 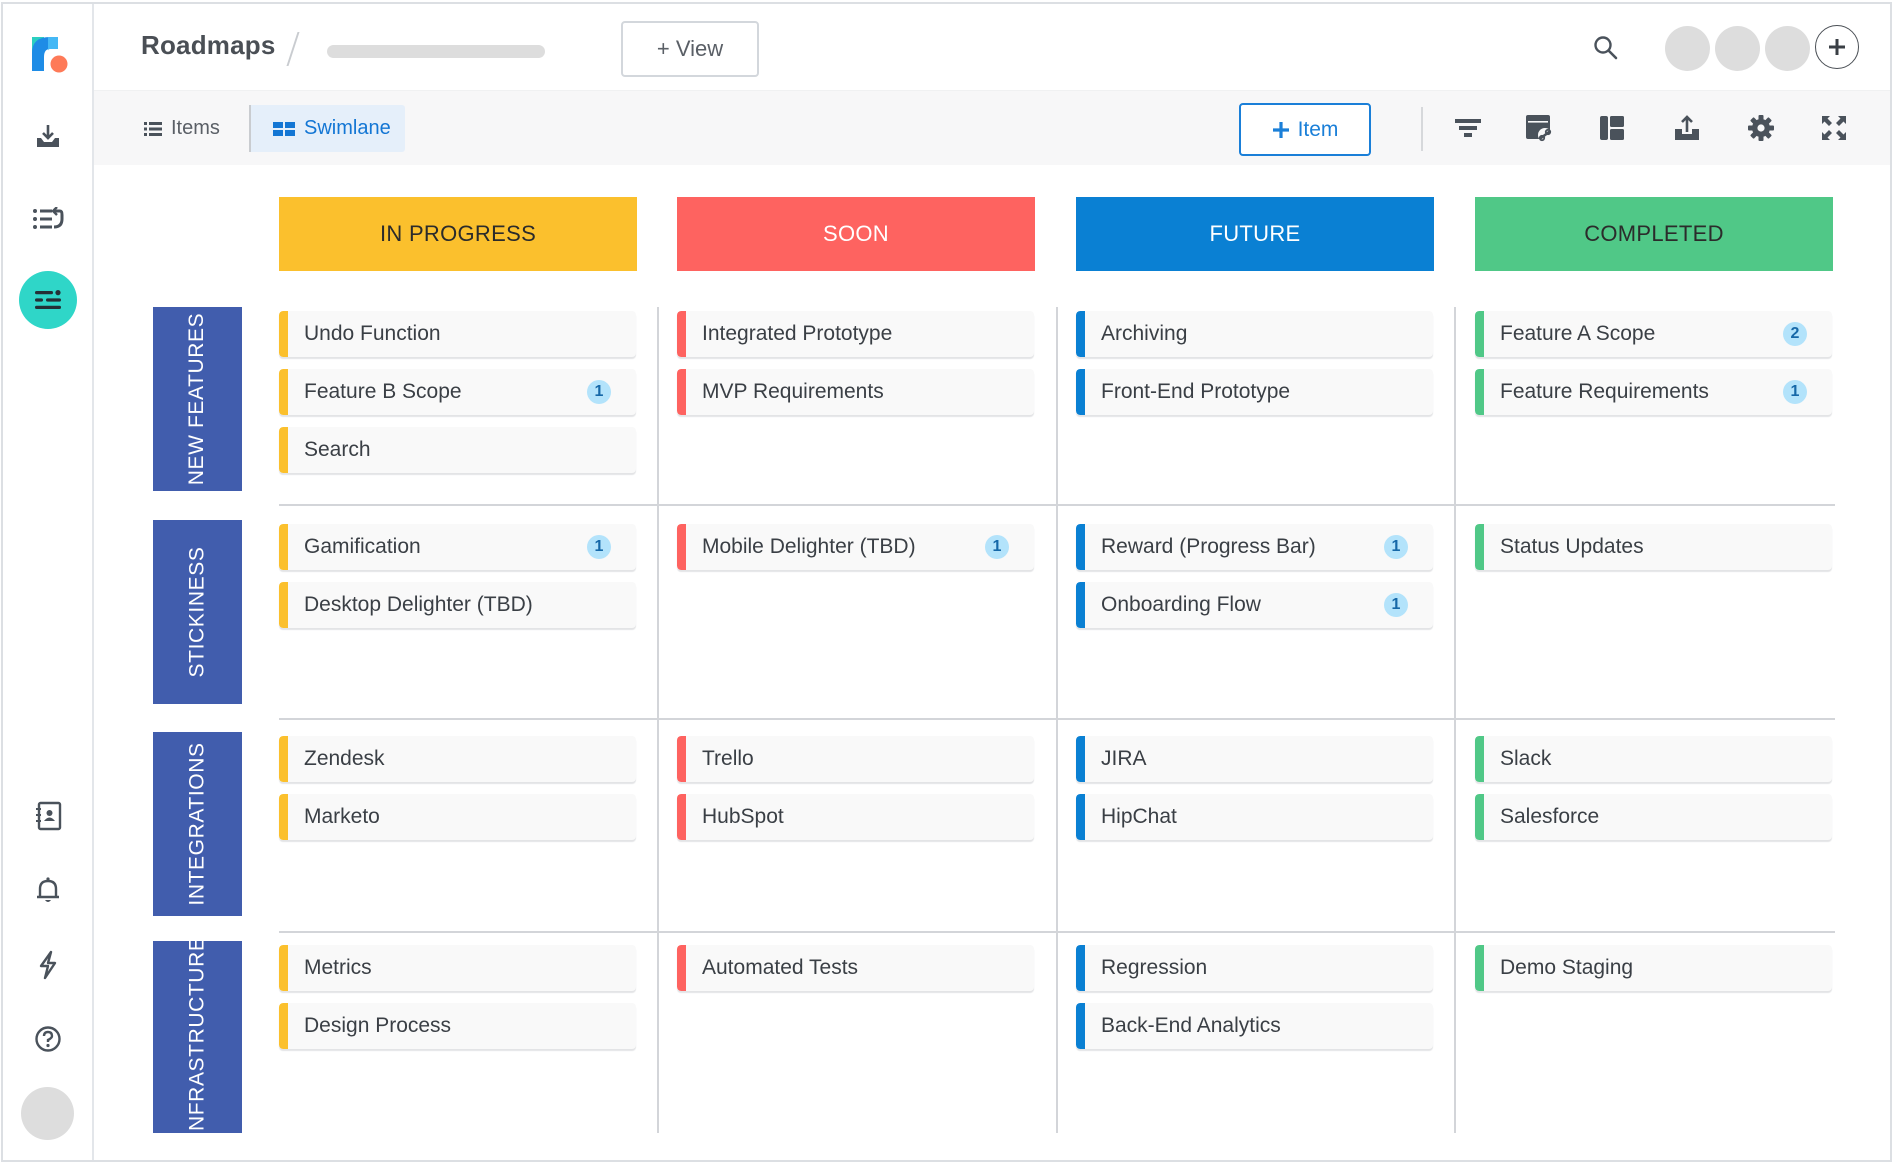 I want to click on roadmap-item-card: Salesforce, so click(x=1653, y=817).